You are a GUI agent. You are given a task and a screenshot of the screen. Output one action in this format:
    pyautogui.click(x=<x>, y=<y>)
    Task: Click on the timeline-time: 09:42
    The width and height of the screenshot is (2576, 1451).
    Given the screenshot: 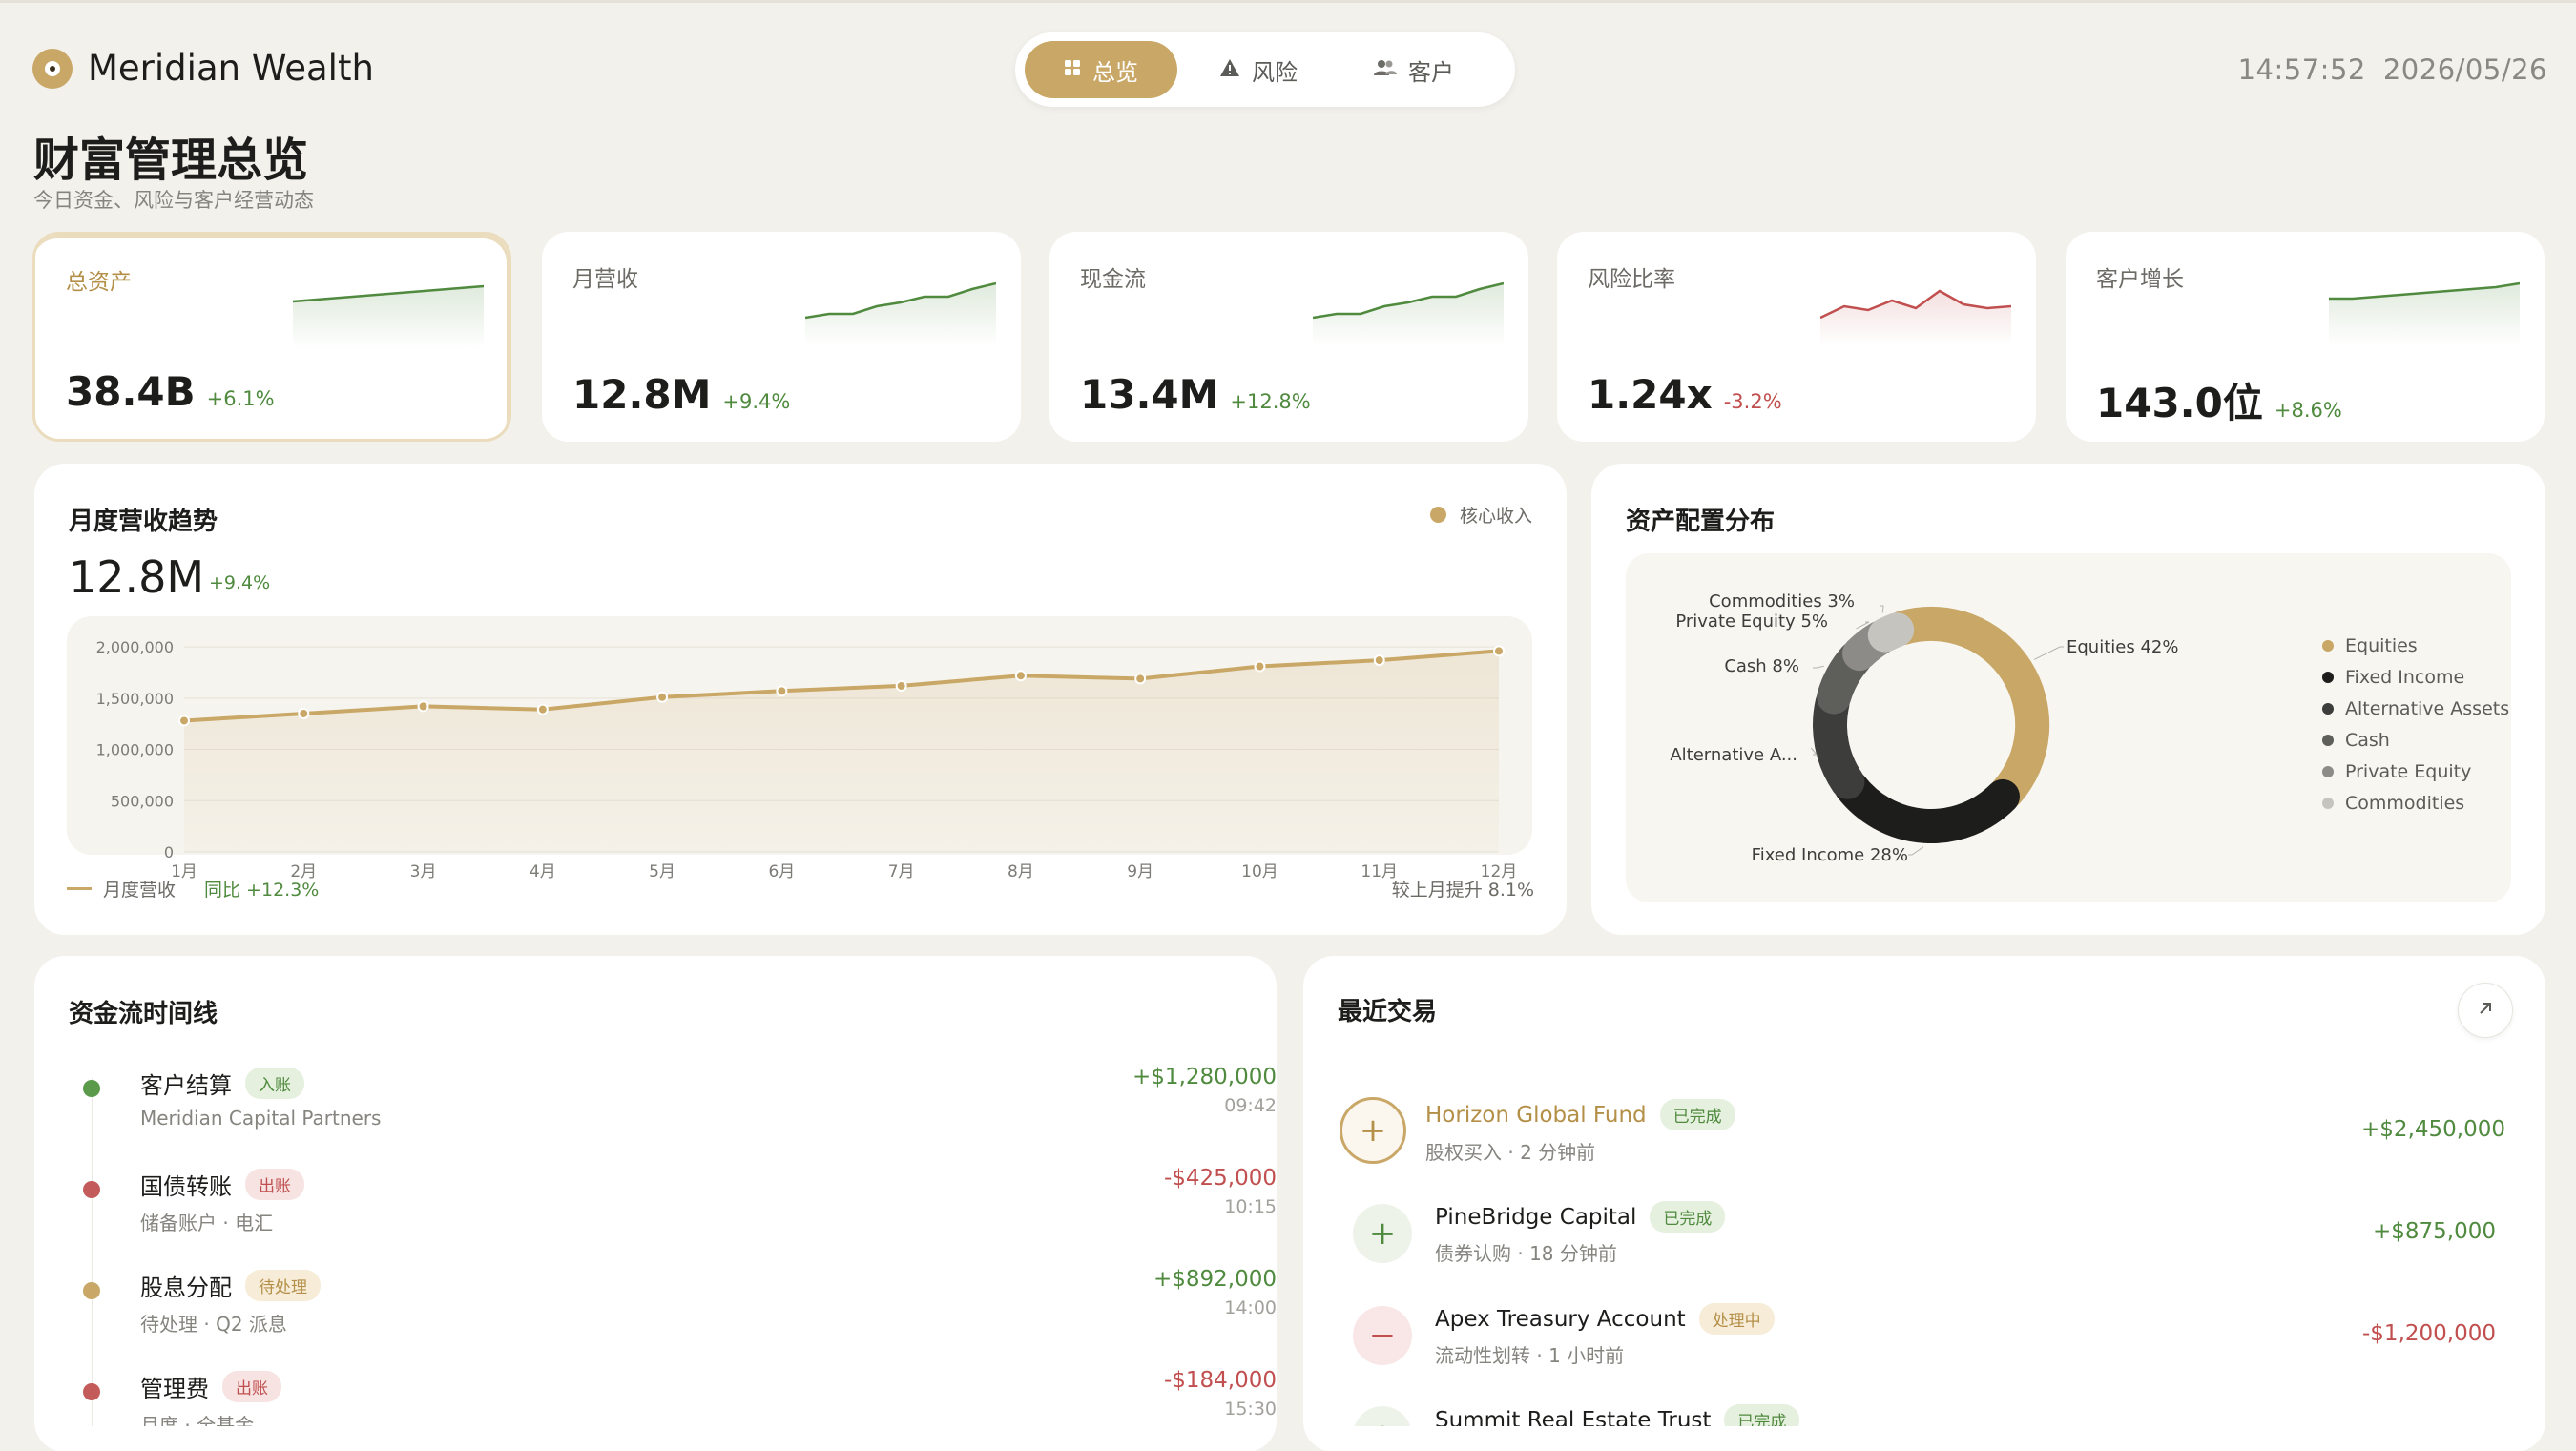 What is the action you would take?
    pyautogui.click(x=1250, y=1105)
    